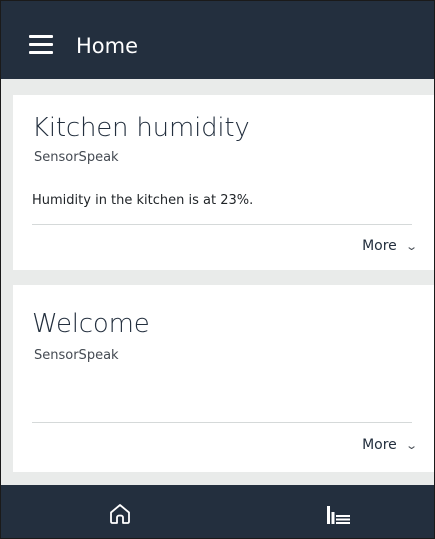 The height and width of the screenshot is (539, 435). I want to click on activity-bars-icon, so click(339, 515).